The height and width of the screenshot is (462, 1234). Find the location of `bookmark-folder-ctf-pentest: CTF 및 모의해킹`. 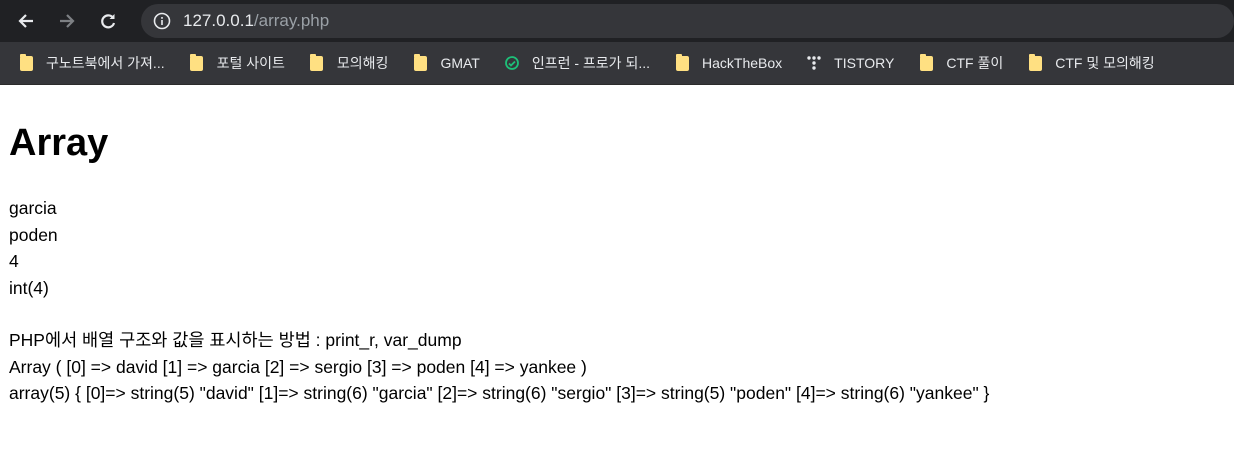

bookmark-folder-ctf-pentest: CTF 및 모의해킹 is located at coordinates (1091, 63).